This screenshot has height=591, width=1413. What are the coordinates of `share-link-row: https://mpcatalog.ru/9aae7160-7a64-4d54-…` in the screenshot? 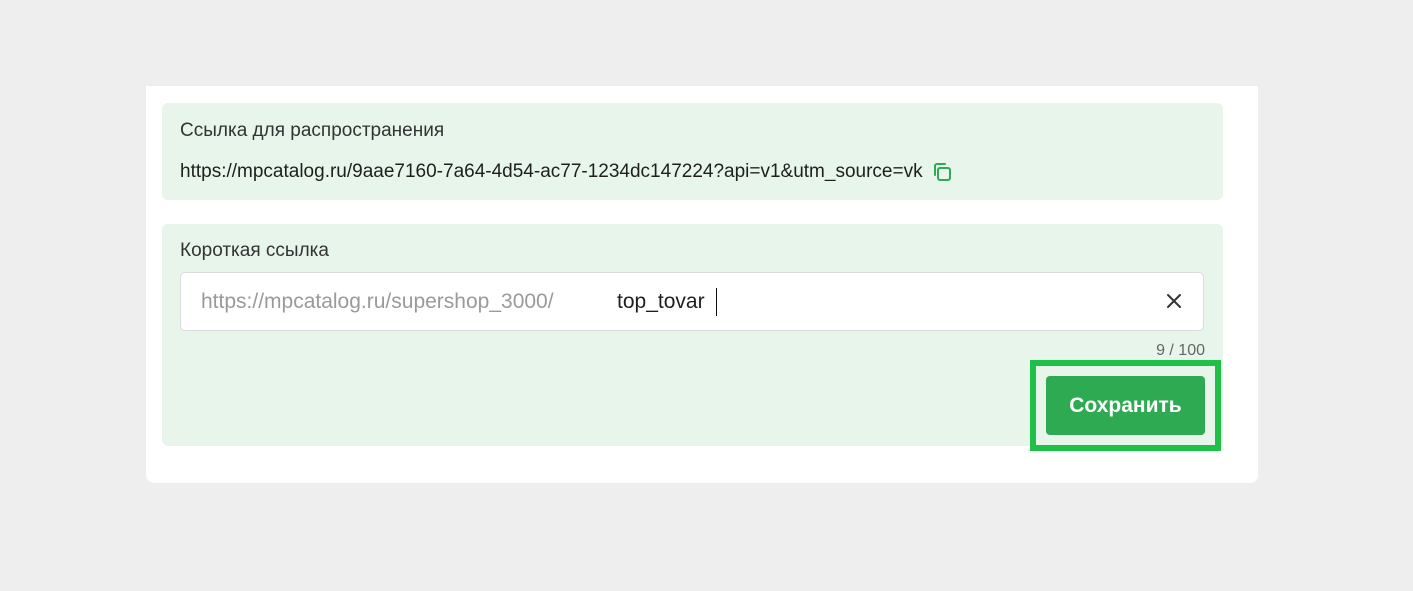 It's located at (566, 172).